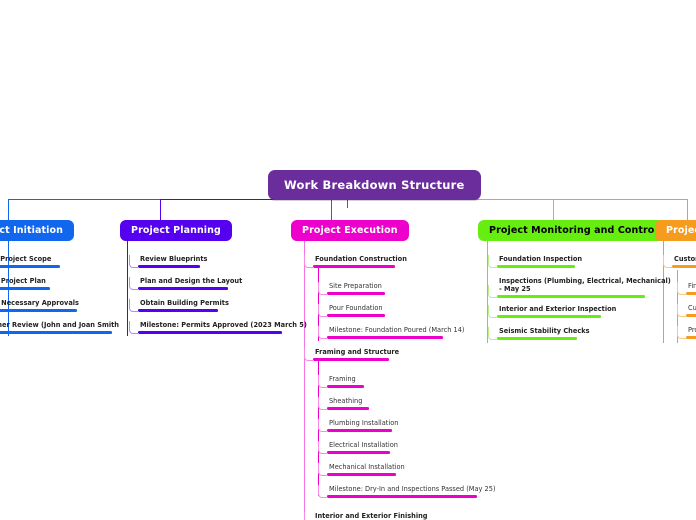 The height and width of the screenshot is (520, 696). What do you see at coordinates (397, 330) in the screenshot?
I see `list-item-label: Milestone: Foundation Poured (March 14)` at bounding box center [397, 330].